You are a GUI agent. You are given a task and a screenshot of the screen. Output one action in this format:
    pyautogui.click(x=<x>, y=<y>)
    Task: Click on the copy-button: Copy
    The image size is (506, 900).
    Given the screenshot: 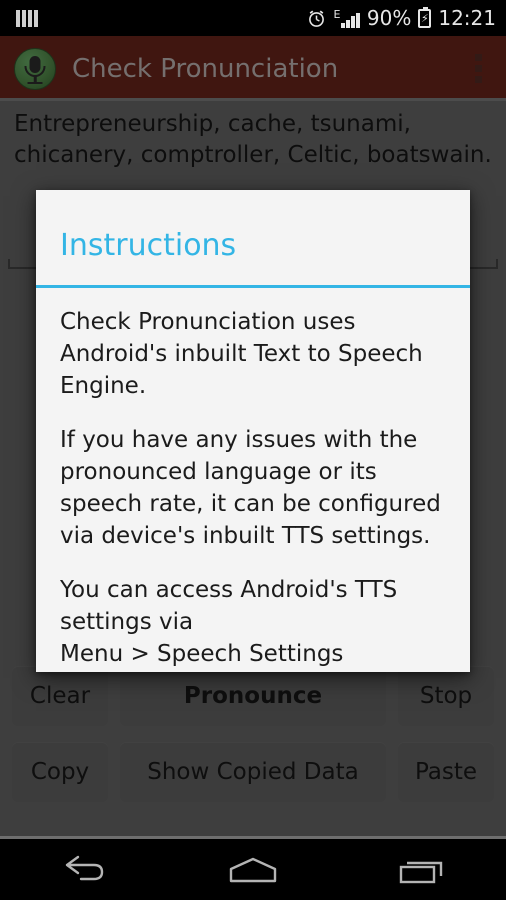 What is the action you would take?
    pyautogui.click(x=60, y=772)
    